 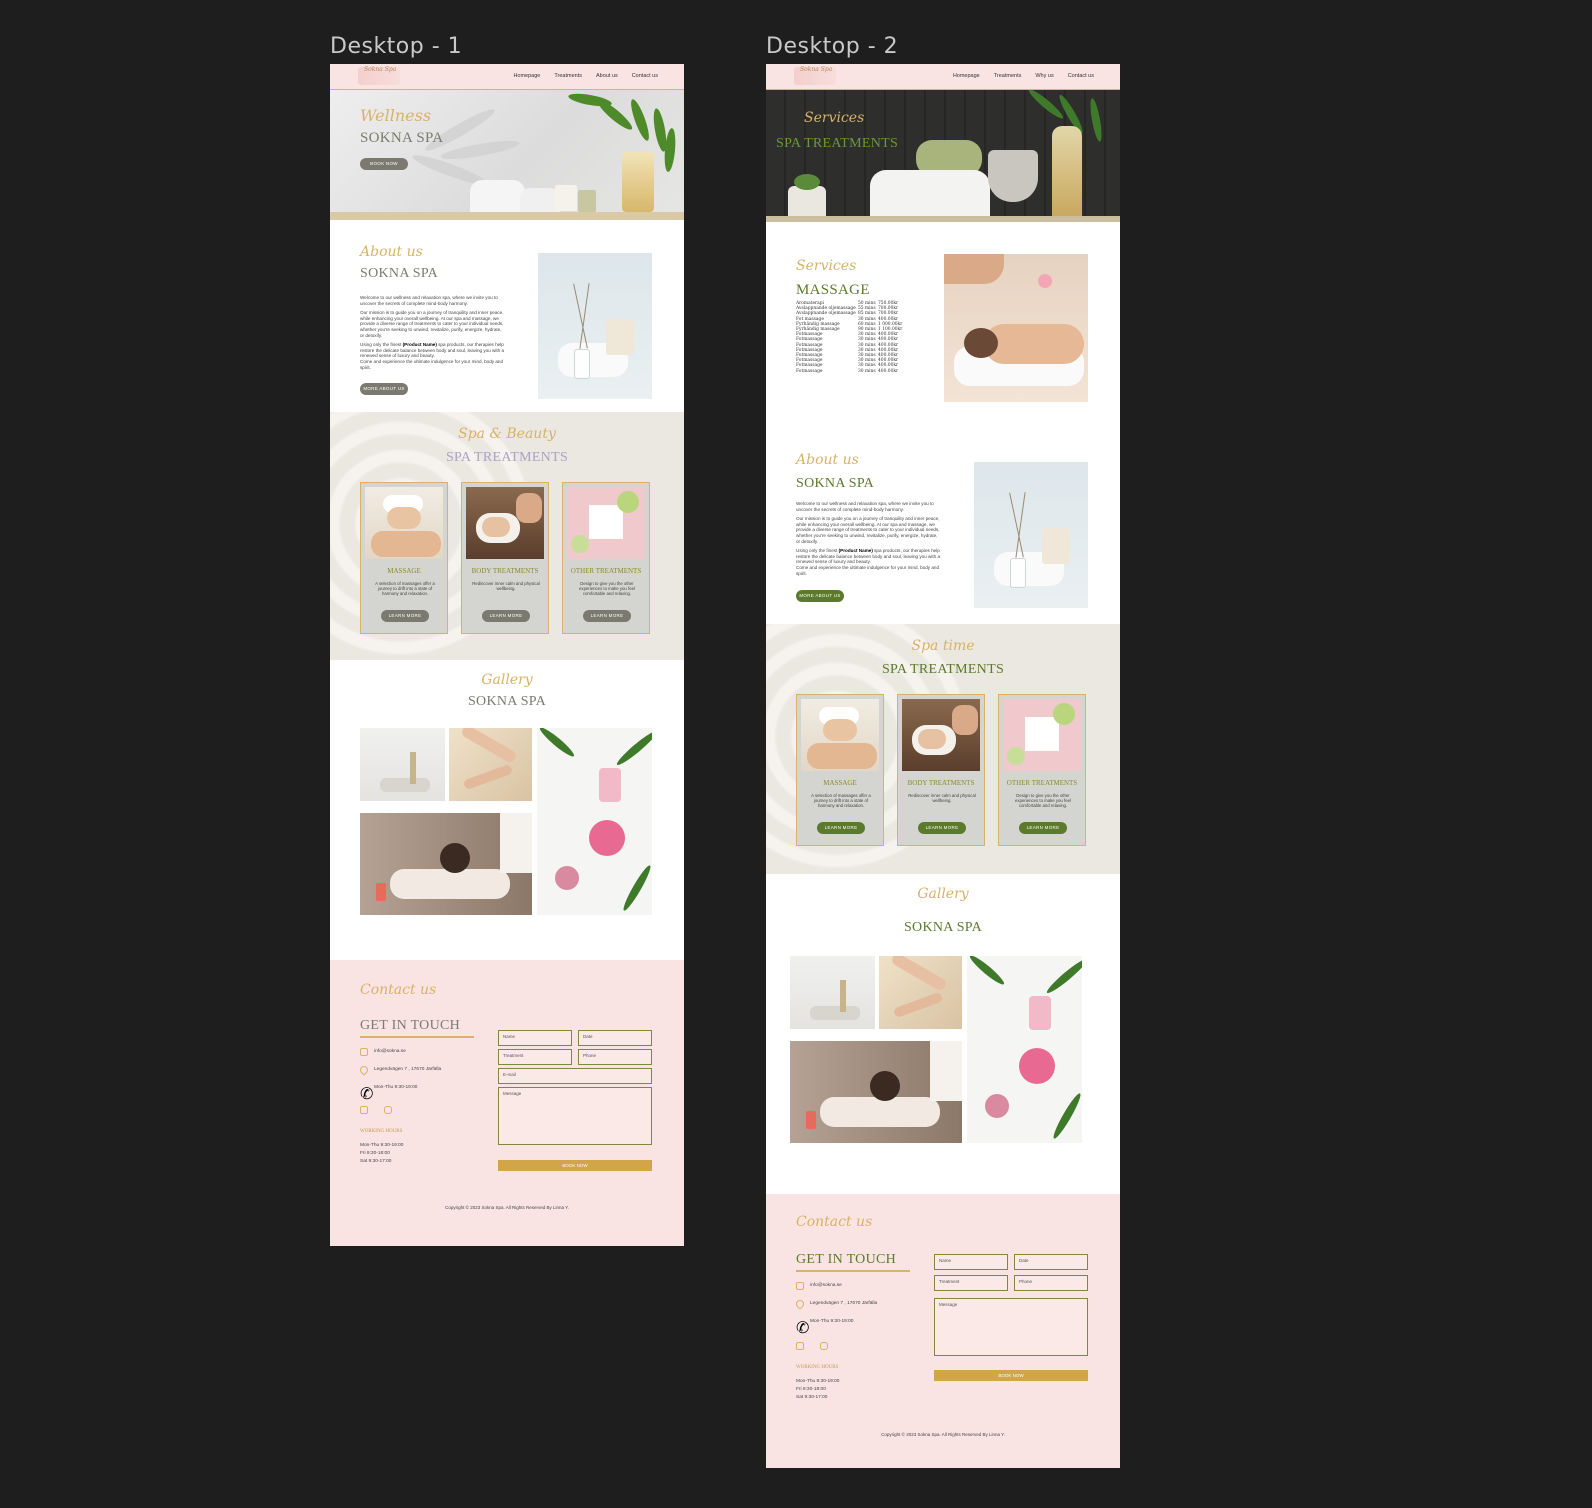 What do you see at coordinates (402, 138) in the screenshot?
I see `hero-title: SOKNA SPA` at bounding box center [402, 138].